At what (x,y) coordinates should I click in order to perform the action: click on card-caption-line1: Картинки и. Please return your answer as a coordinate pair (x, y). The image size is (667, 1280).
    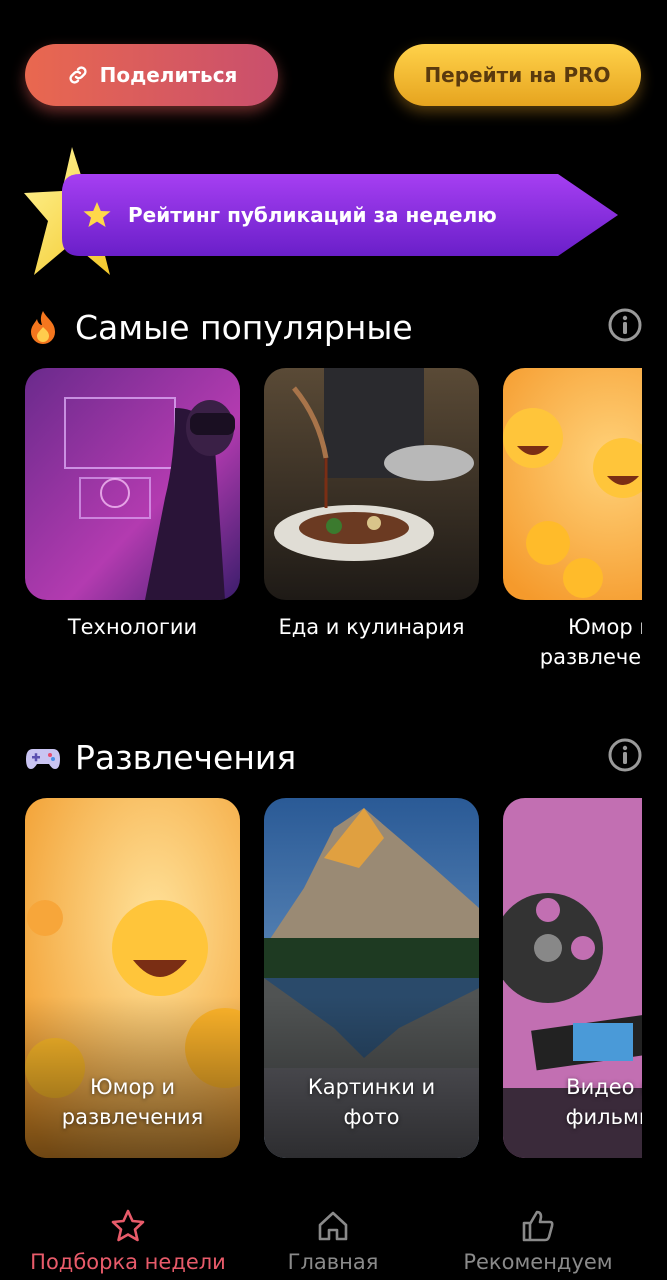
    Looking at the image, I should click on (371, 1087).